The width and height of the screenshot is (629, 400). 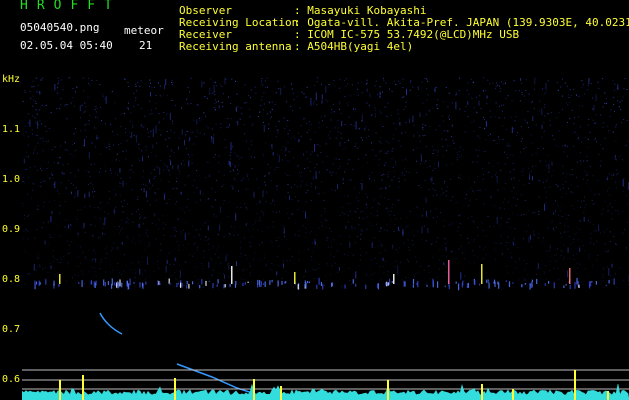 I want to click on y-tick-1.1: 1.1, so click(x=11, y=129).